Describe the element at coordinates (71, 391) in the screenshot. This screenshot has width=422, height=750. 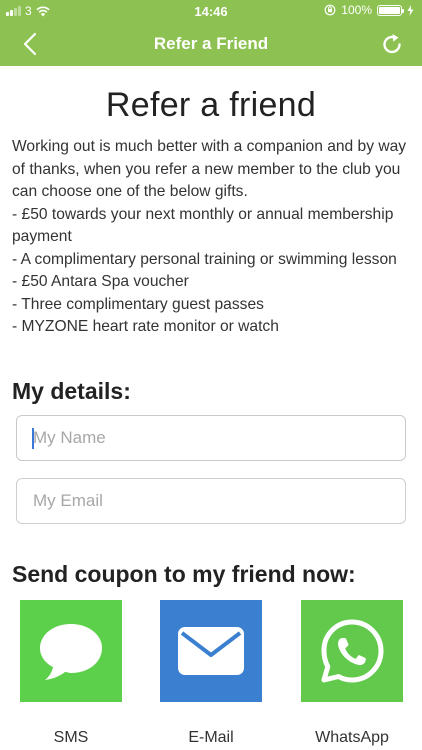
I see `details-heading: My details:` at that location.